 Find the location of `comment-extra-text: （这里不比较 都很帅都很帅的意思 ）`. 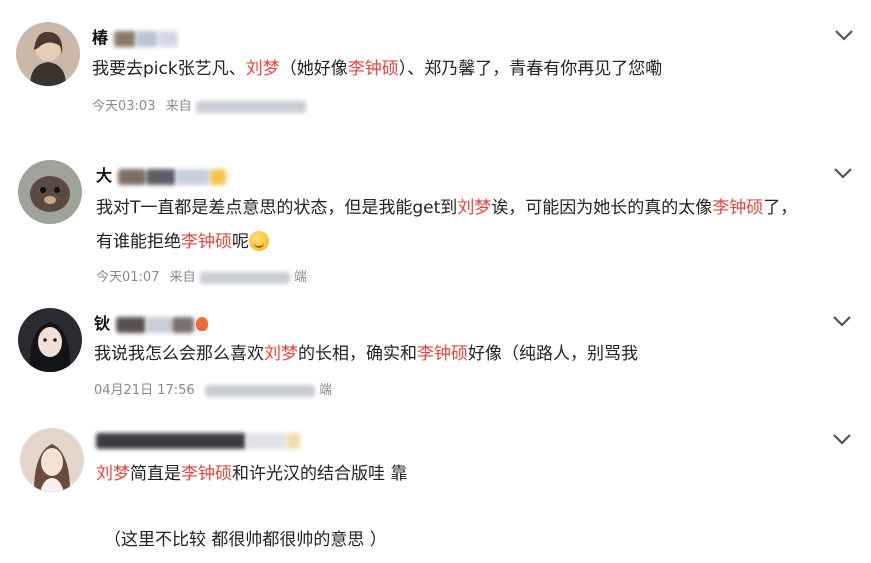

comment-extra-text: （这里不比较 都很帅都很帅的意思 ） is located at coordinates (245, 540).